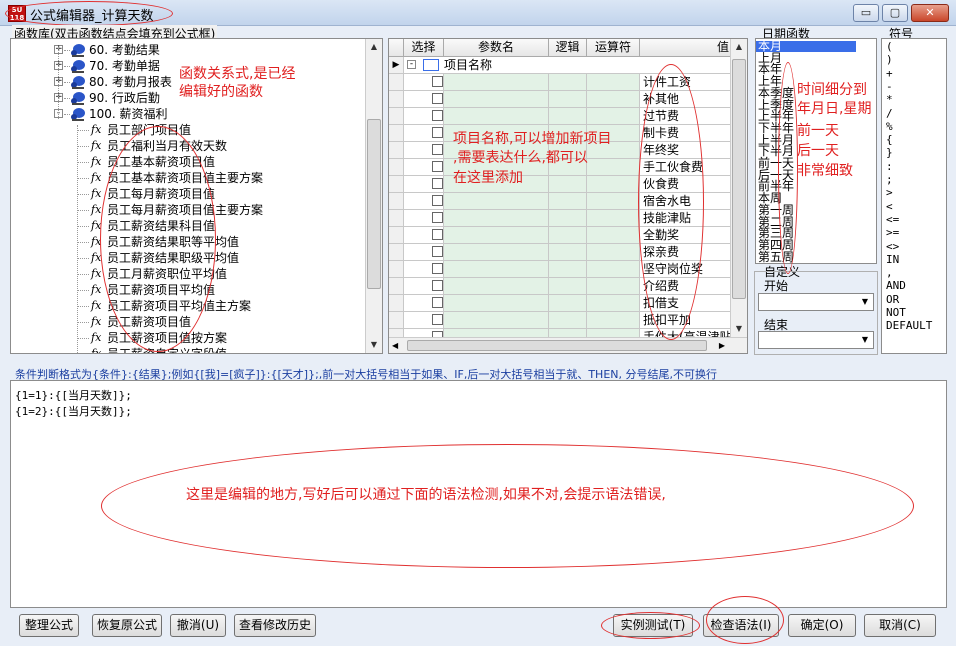 Image resolution: width=956 pixels, height=646 pixels. What do you see at coordinates (186, 50) in the screenshot?
I see `tree-folder-node: +60. 考勤结果` at bounding box center [186, 50].